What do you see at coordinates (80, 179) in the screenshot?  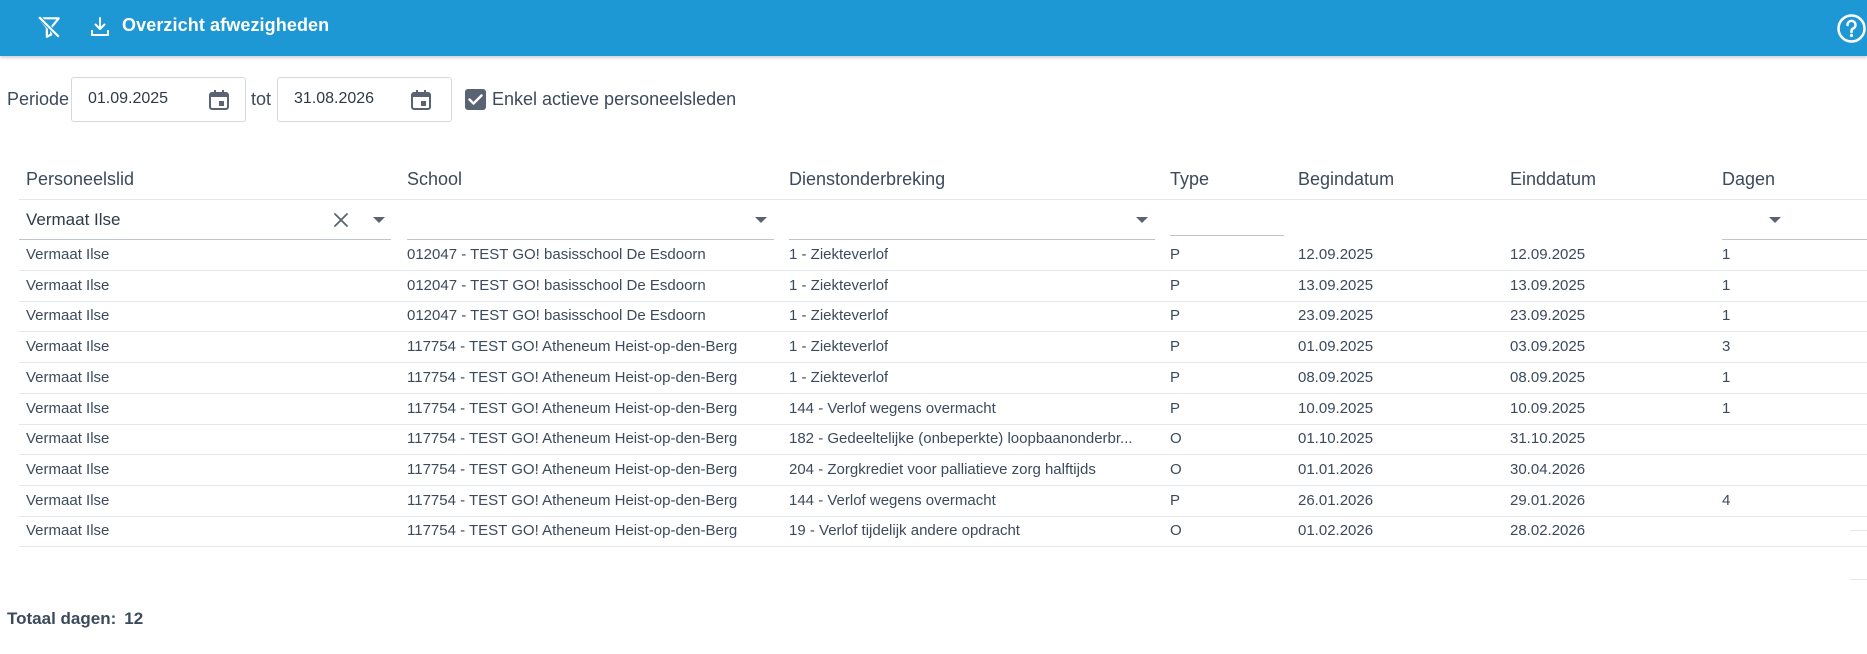 I see `column-header-personeelslid: Personeelslid` at bounding box center [80, 179].